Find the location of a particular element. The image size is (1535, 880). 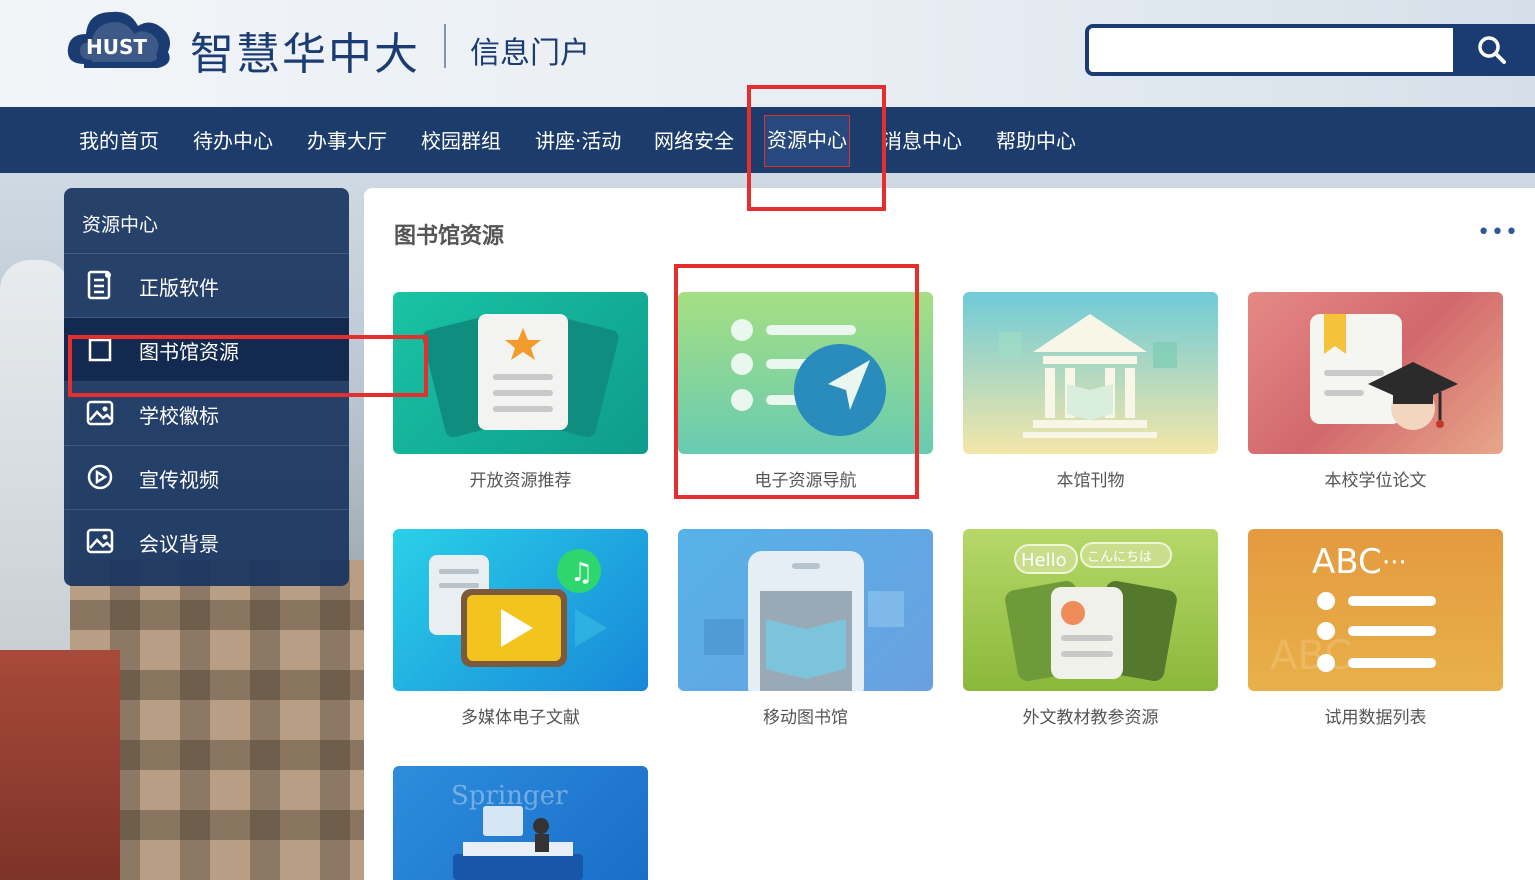

card-label: 试用数据列表 is located at coordinates (1375, 718).